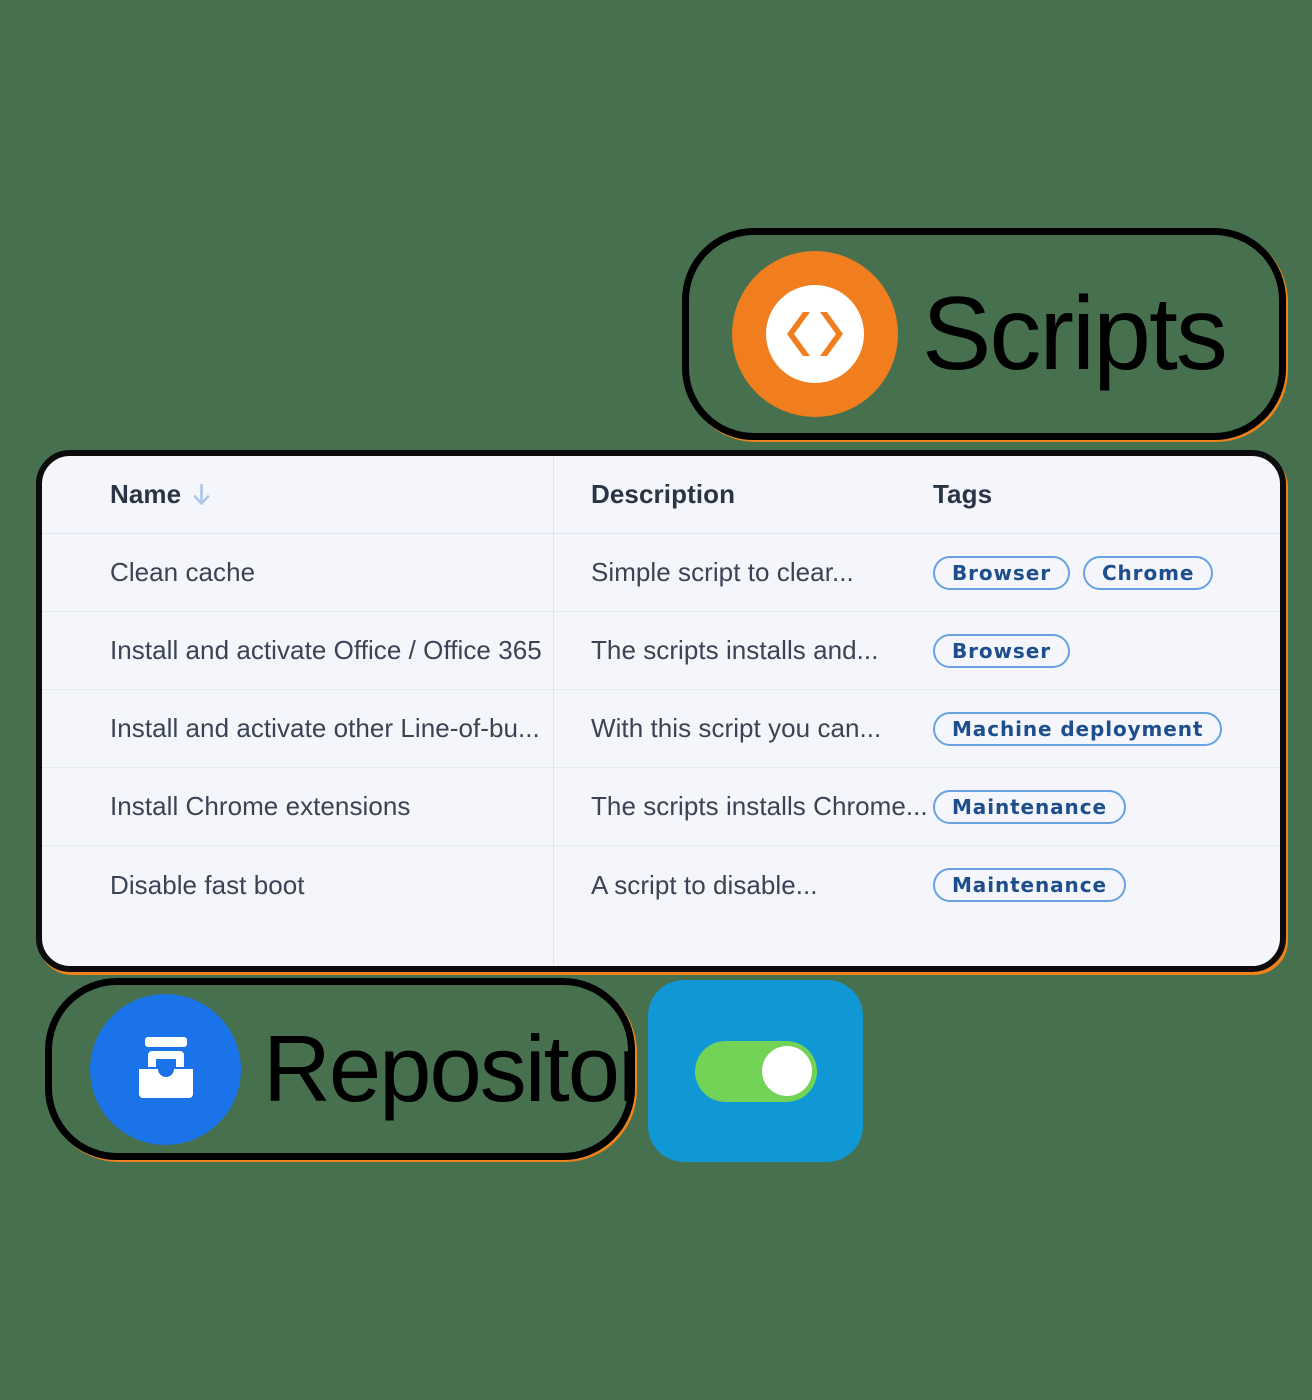 The image size is (1312, 1400). I want to click on toggle-switch-on-icon, so click(755, 1071).